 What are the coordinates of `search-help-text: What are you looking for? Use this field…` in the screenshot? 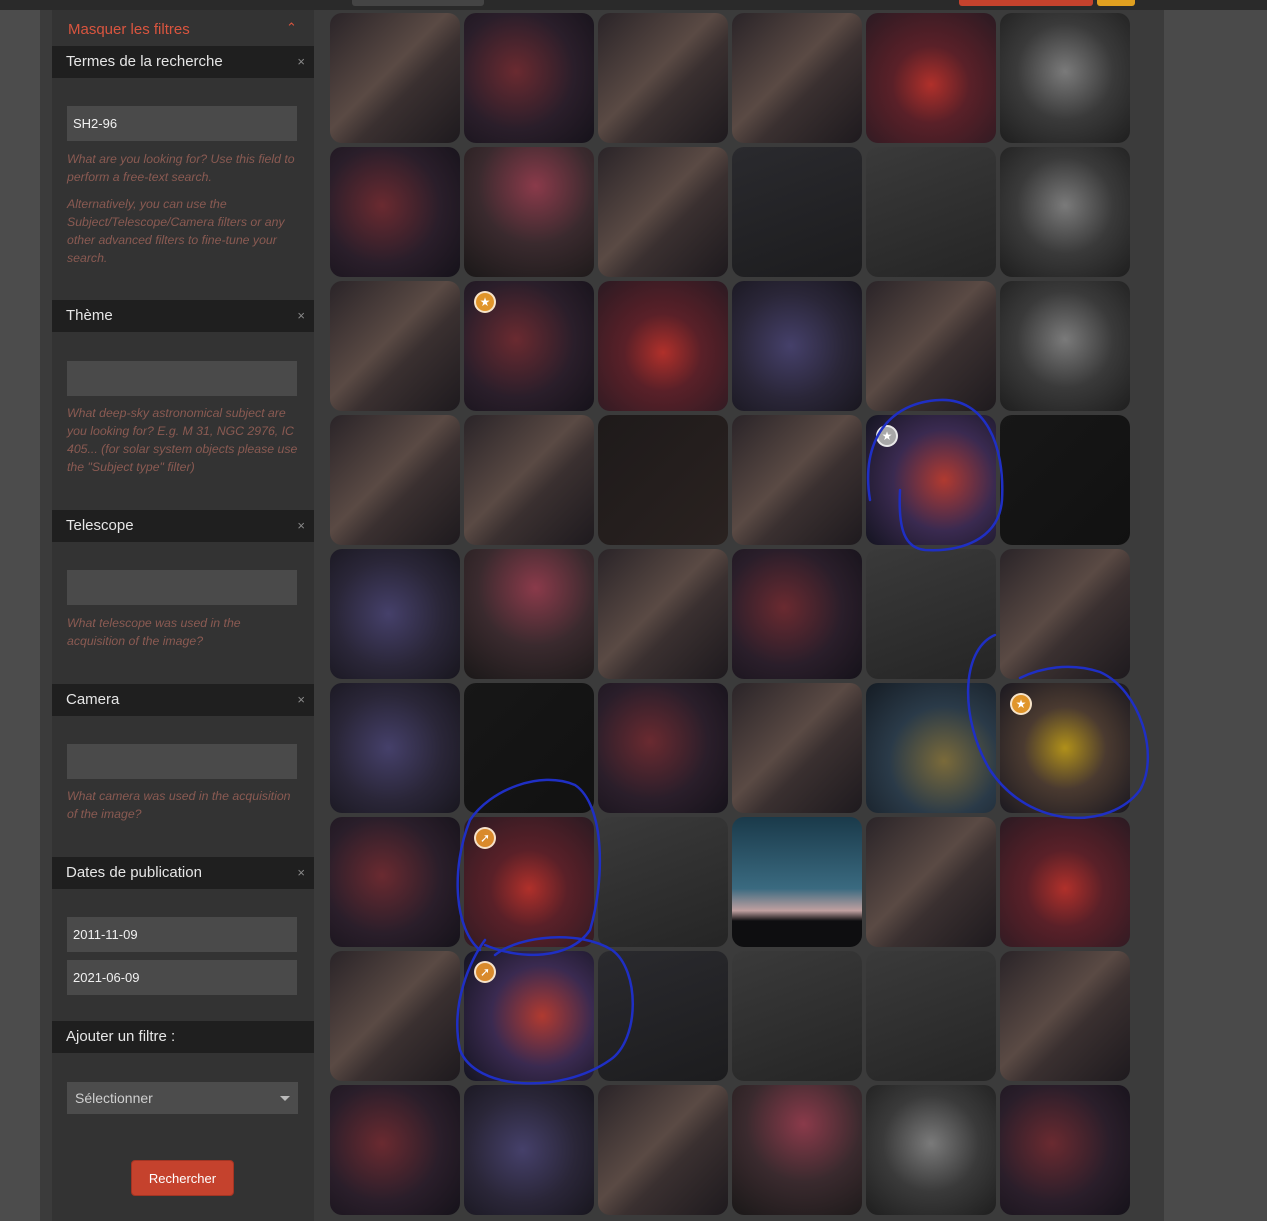 It's located at (181, 168).